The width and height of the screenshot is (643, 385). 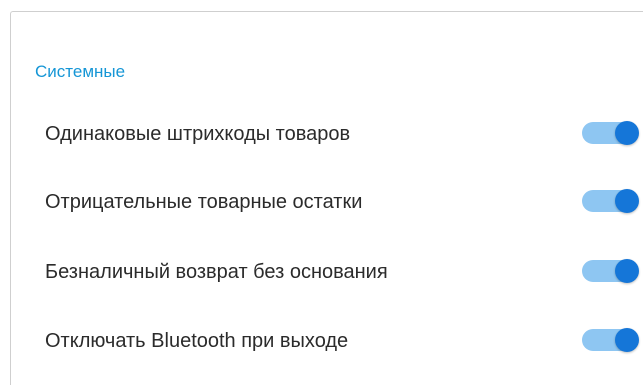 I want to click on section-title: Системные, so click(x=80, y=71).